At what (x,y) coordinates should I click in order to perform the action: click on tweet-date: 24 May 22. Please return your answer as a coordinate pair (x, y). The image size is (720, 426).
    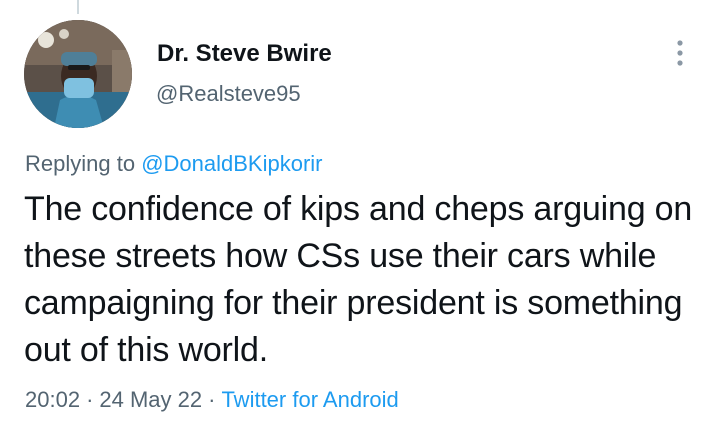
    Looking at the image, I should click on (150, 399).